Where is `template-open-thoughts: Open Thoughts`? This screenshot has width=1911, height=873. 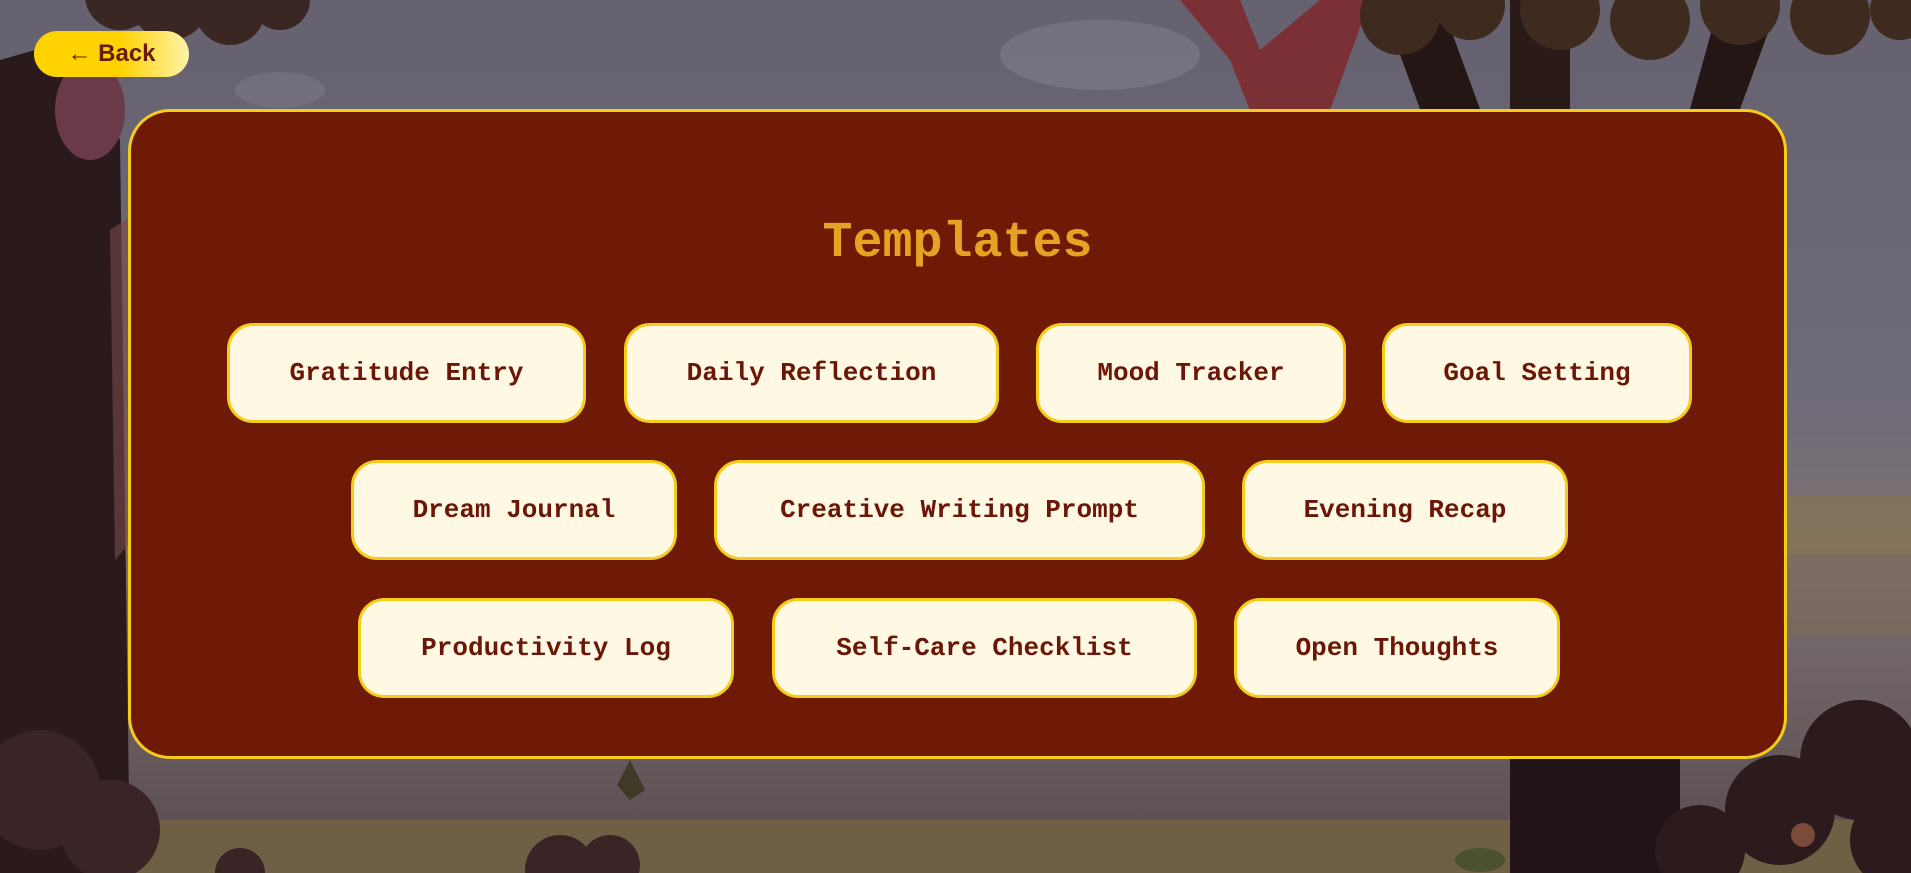
template-open-thoughts: Open Thoughts is located at coordinates (1397, 648).